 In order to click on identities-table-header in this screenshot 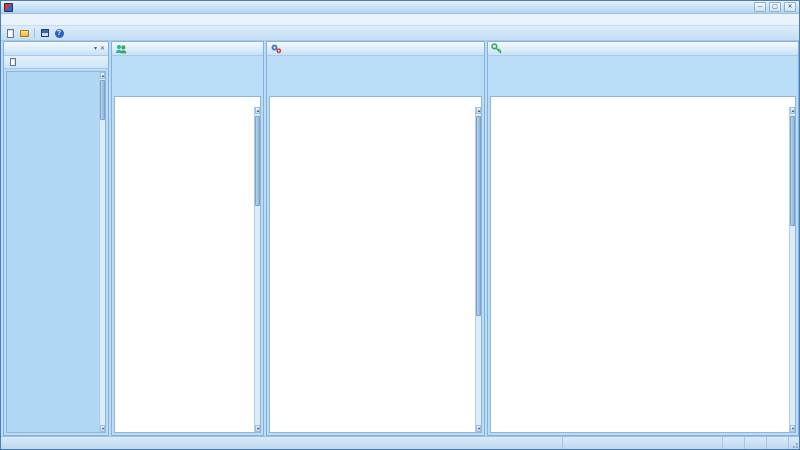, I will do `click(187, 102)`.